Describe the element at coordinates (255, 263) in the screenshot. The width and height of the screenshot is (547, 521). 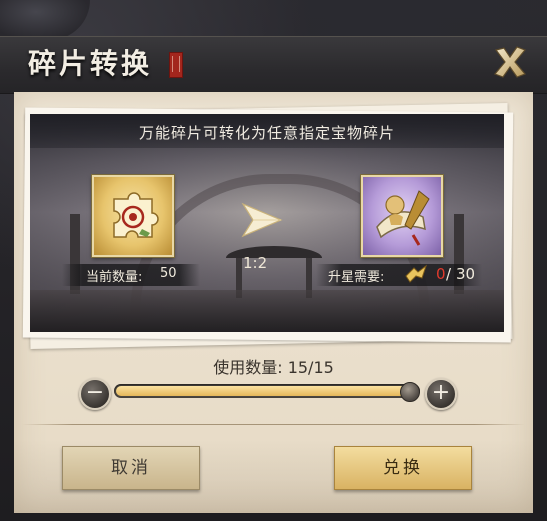
I see `conversion-ratio: 1:2` at that location.